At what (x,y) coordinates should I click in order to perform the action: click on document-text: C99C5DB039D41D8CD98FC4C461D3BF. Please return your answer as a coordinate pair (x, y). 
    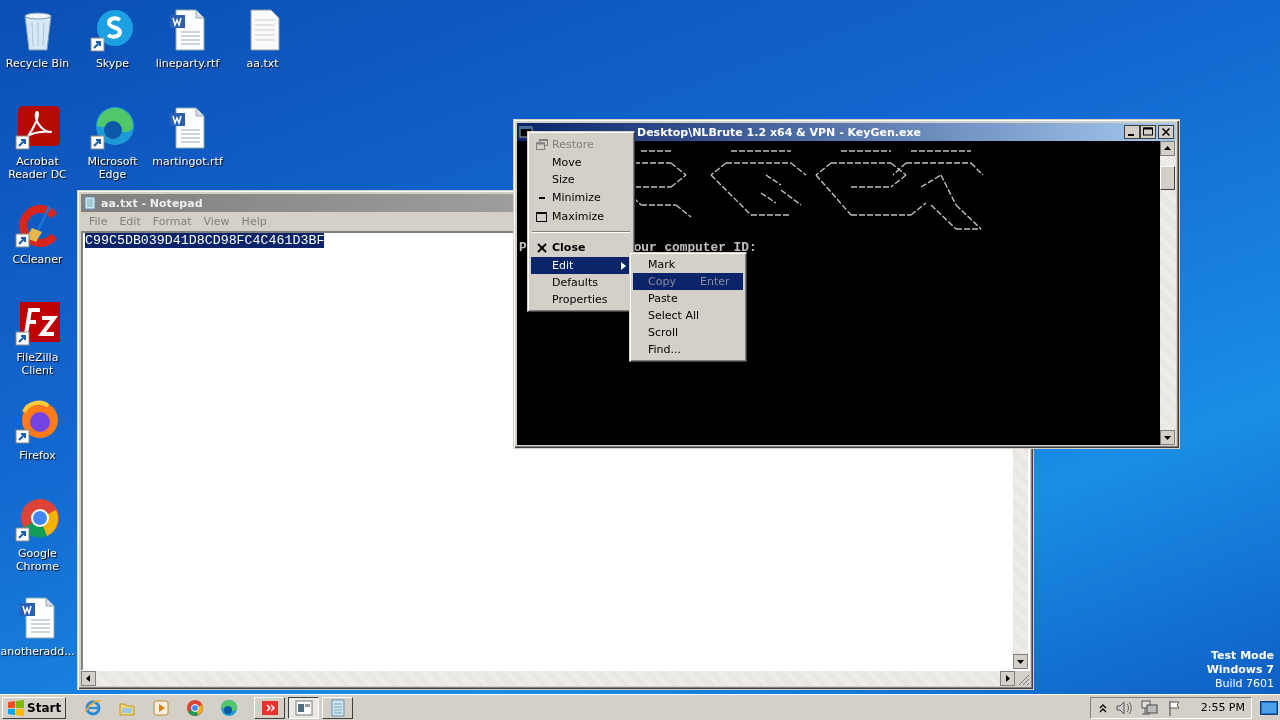
    Looking at the image, I should click on (205, 240).